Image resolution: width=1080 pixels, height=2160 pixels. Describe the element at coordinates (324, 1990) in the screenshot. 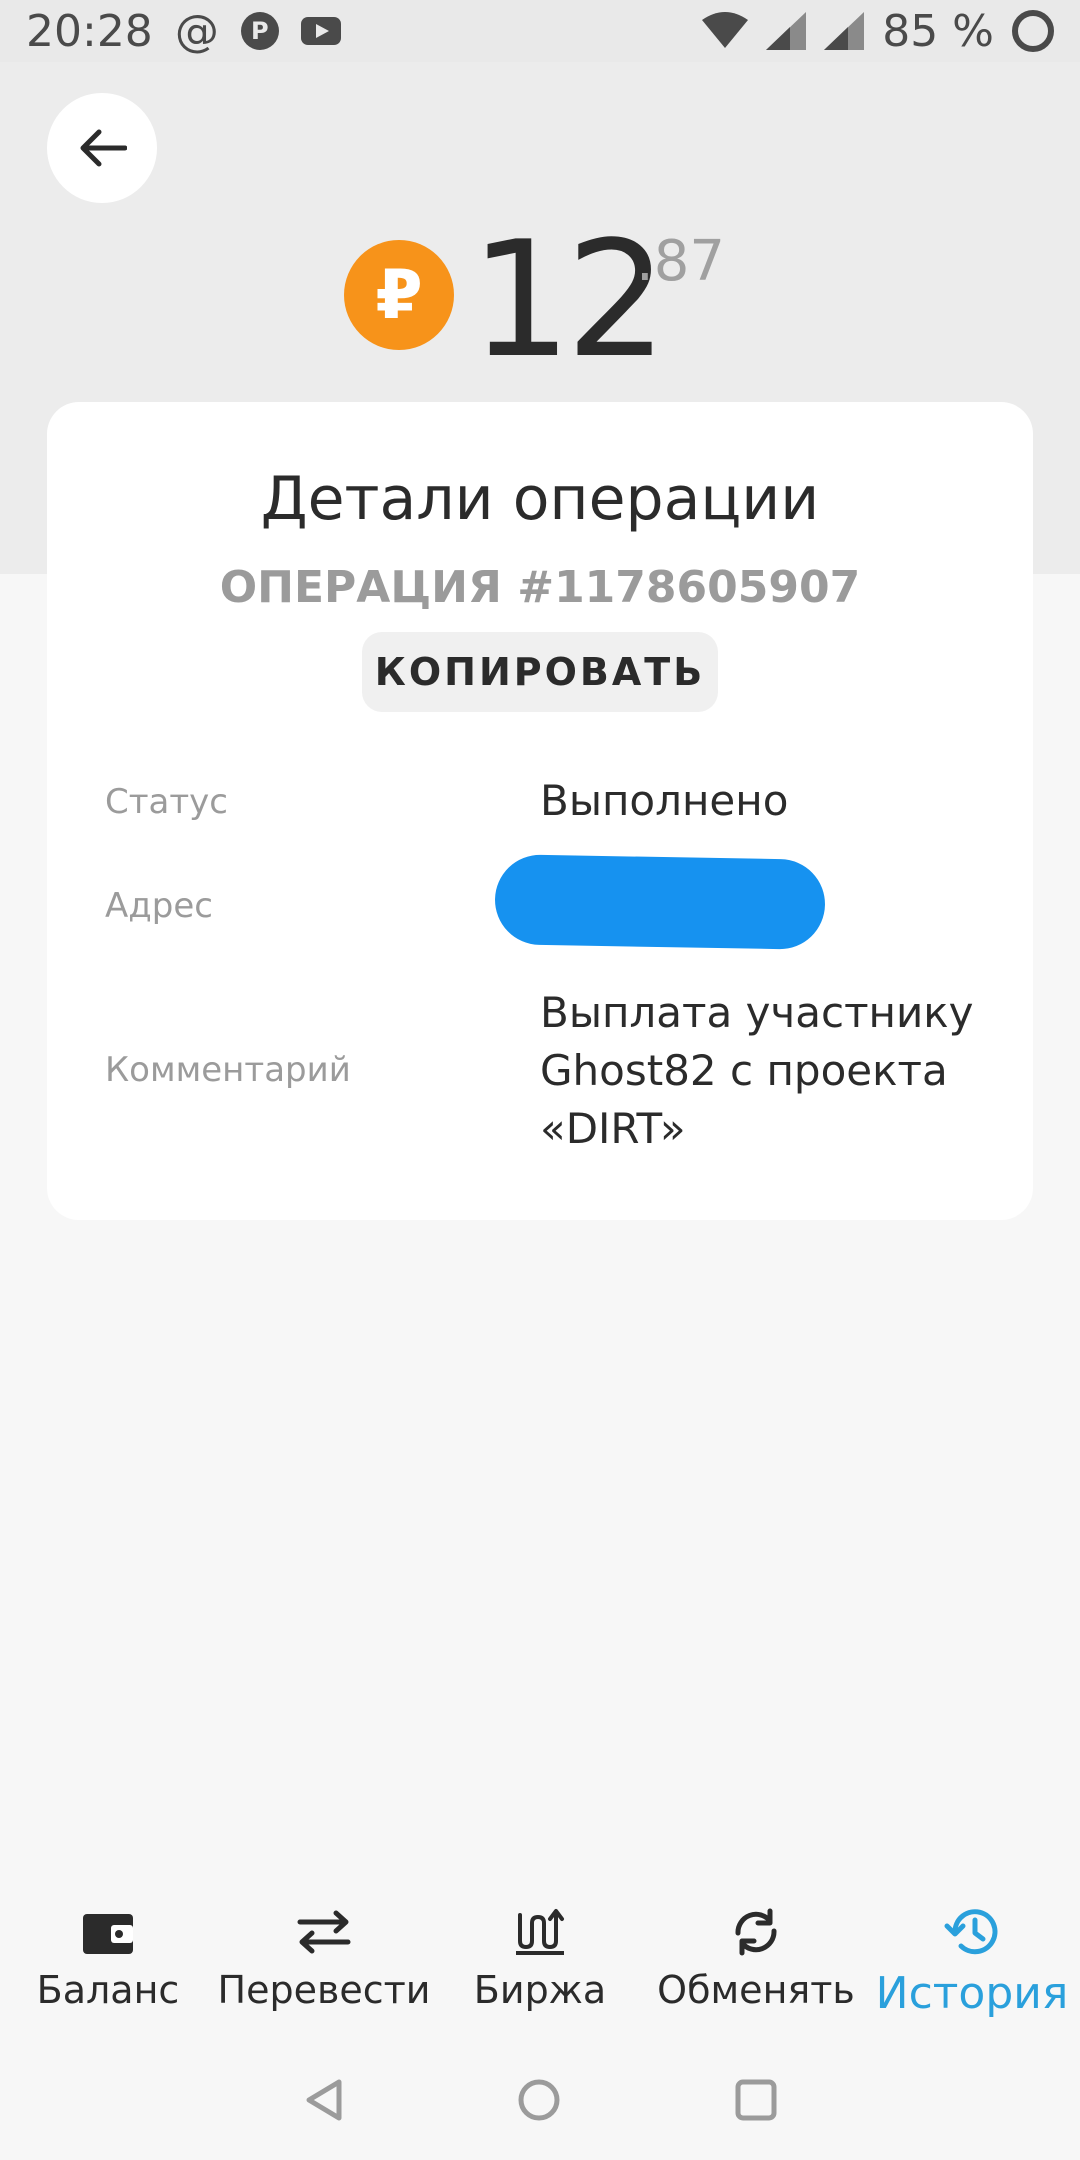

I see `nav-label-transfer: Перевести` at that location.